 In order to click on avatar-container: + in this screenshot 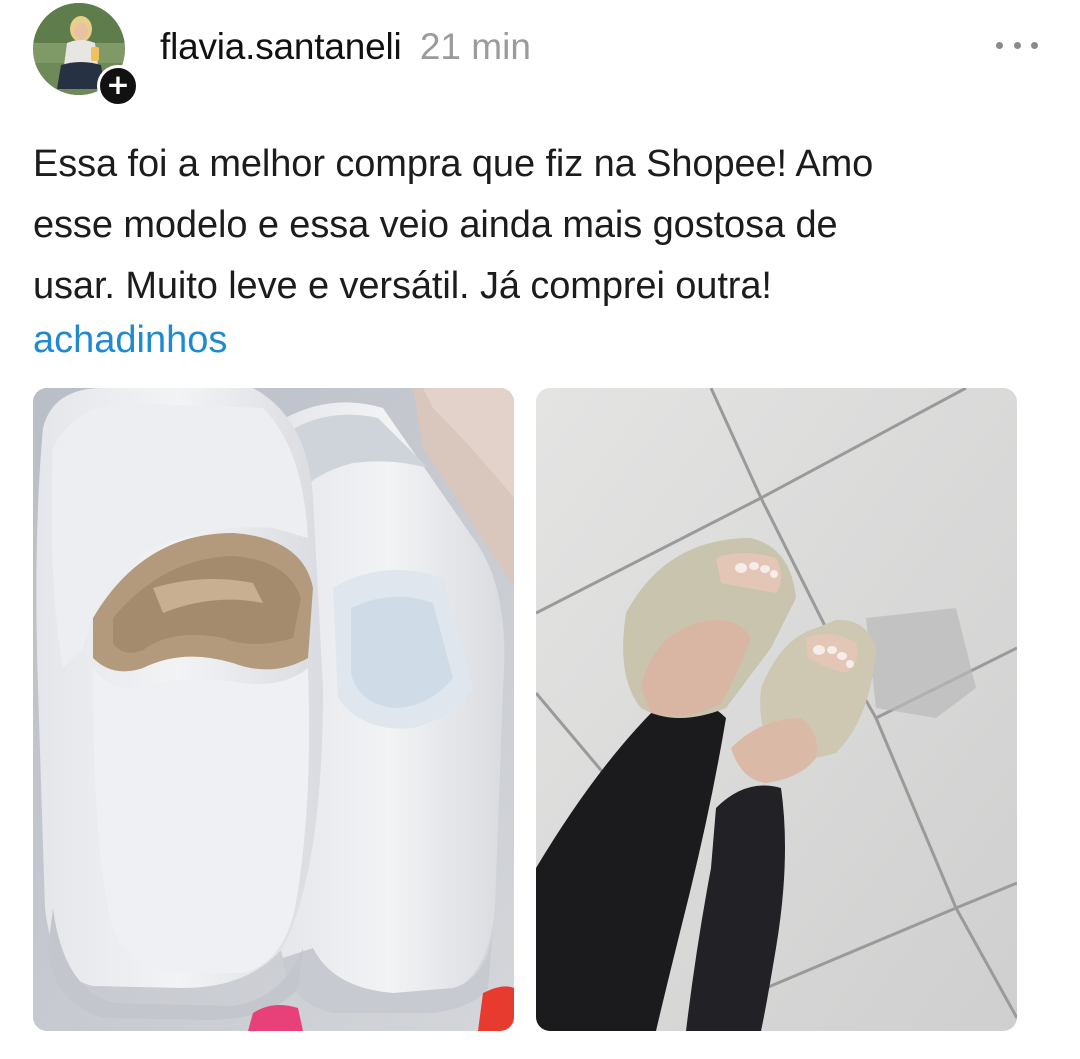, I will do `click(86, 55)`.